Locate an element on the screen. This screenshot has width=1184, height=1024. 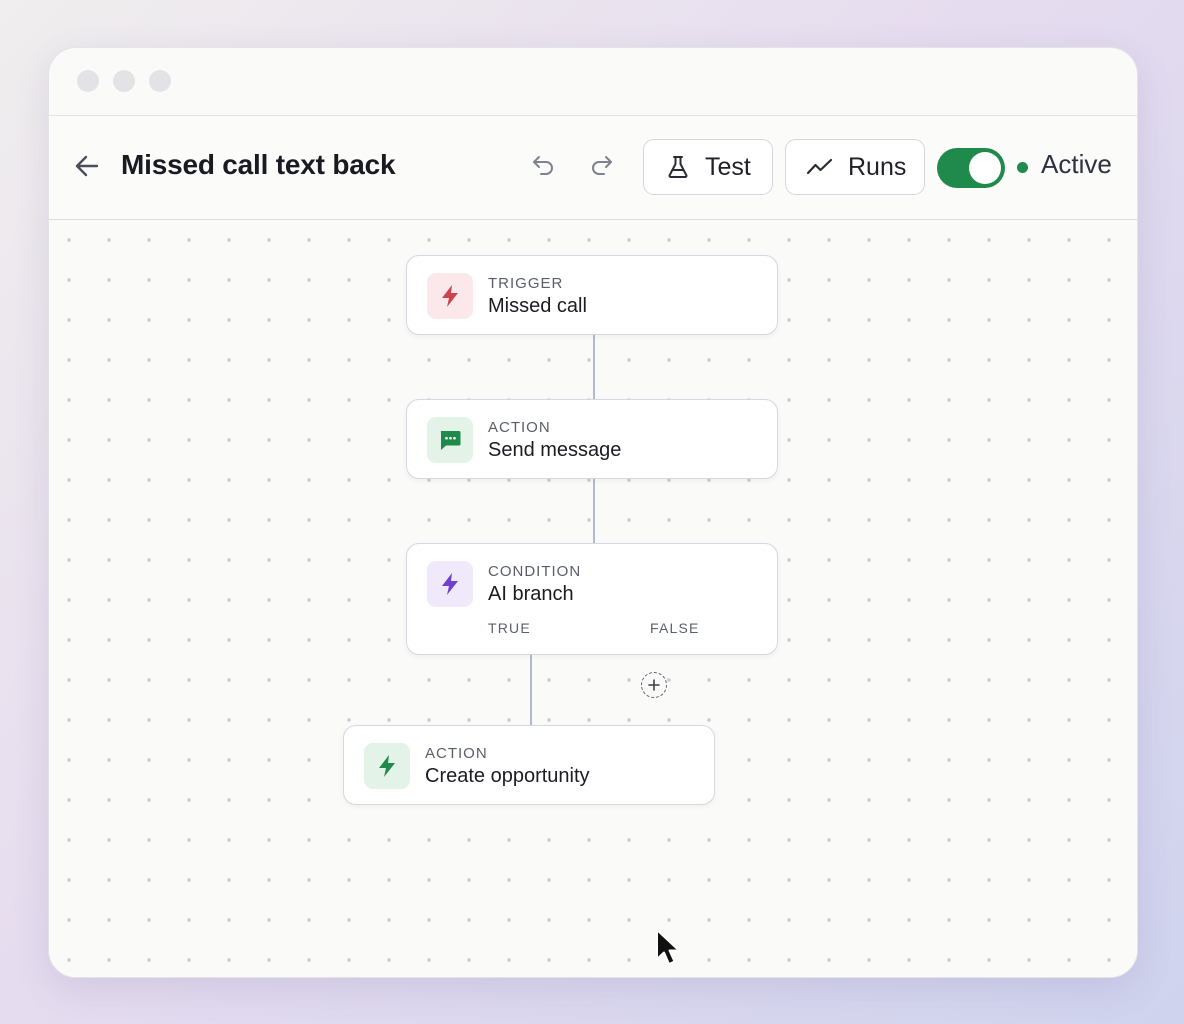
workflow-toolbar: Missed call text back Test Runs Active is located at coordinates (593, 168).